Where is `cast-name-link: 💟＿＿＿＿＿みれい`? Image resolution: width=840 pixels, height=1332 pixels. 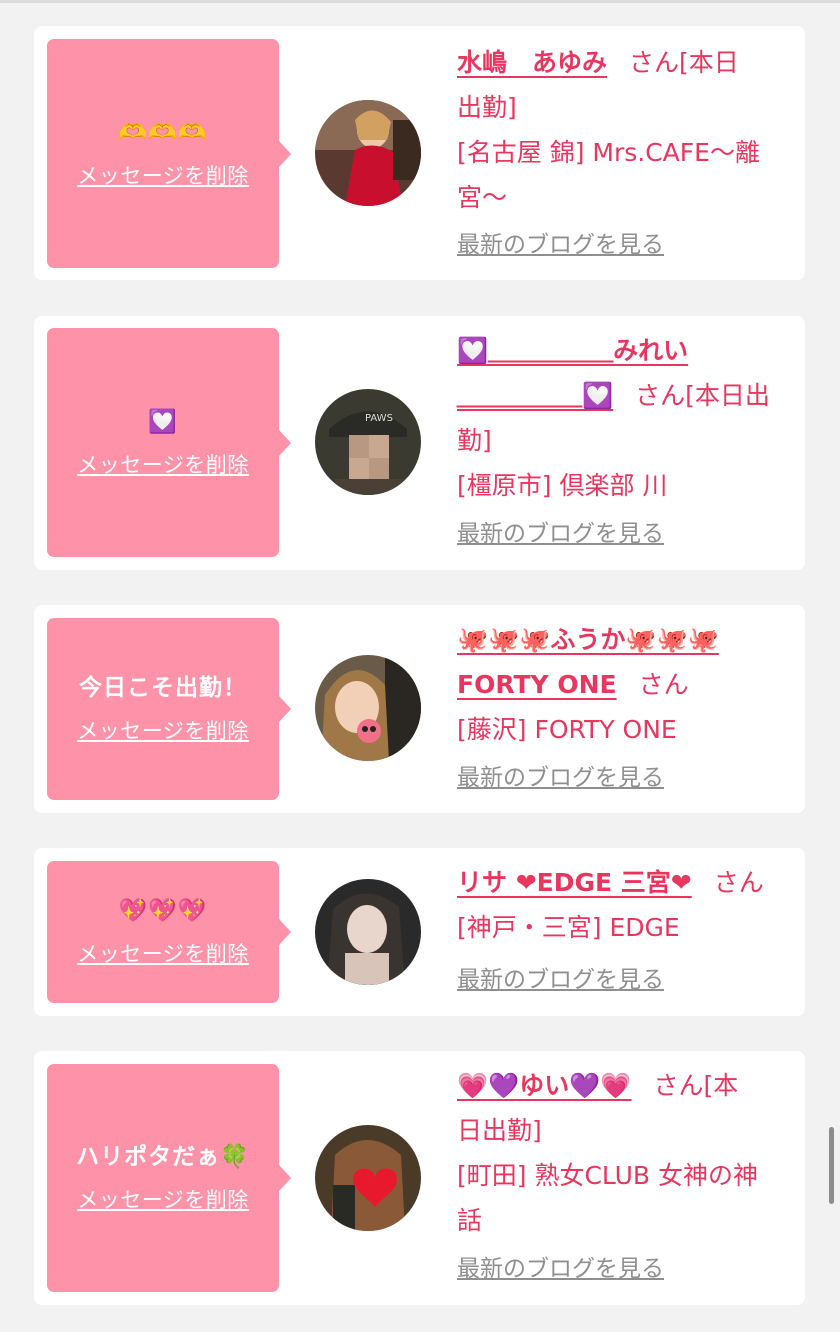
cast-name-link: 💟＿＿＿＿＿みれい is located at coordinates (572, 350).